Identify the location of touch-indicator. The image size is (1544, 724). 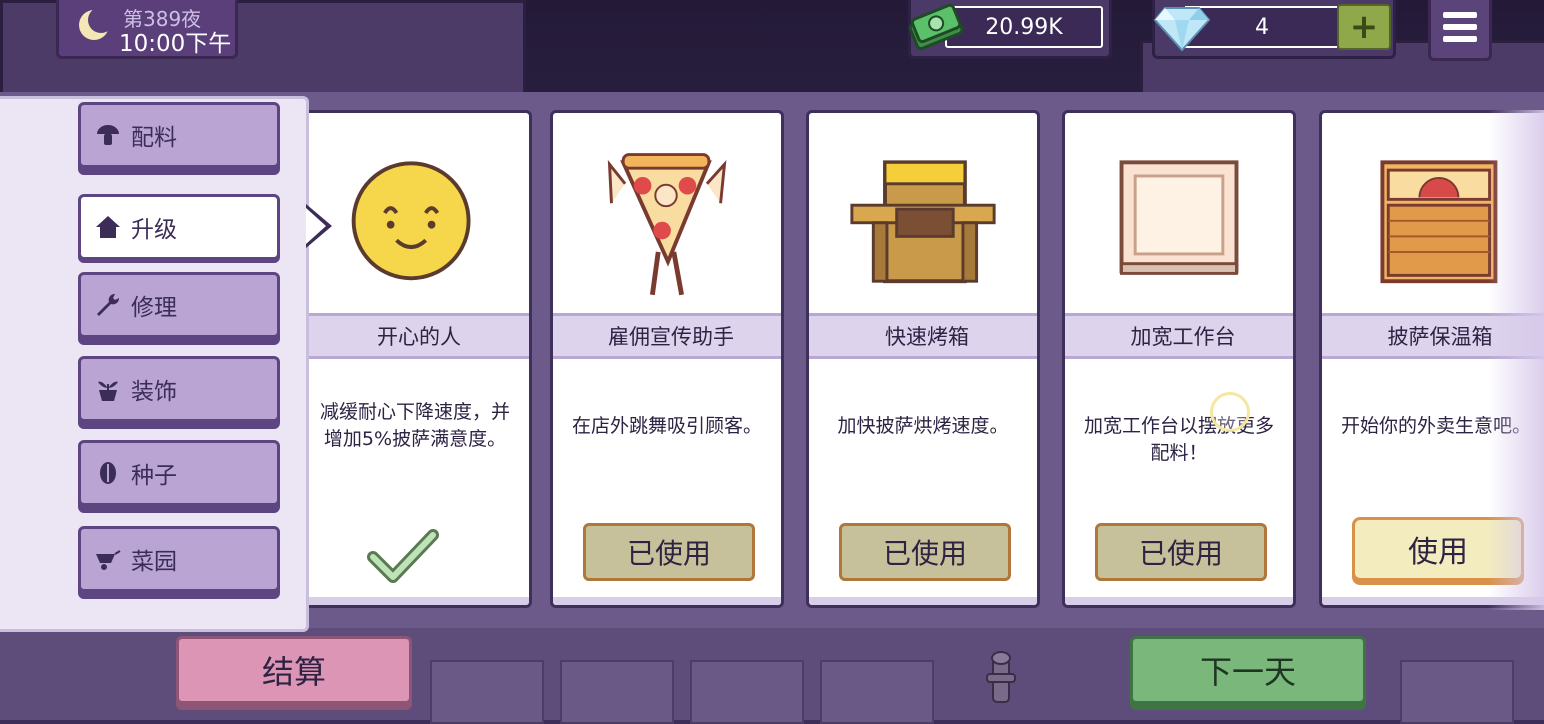
(1230, 412).